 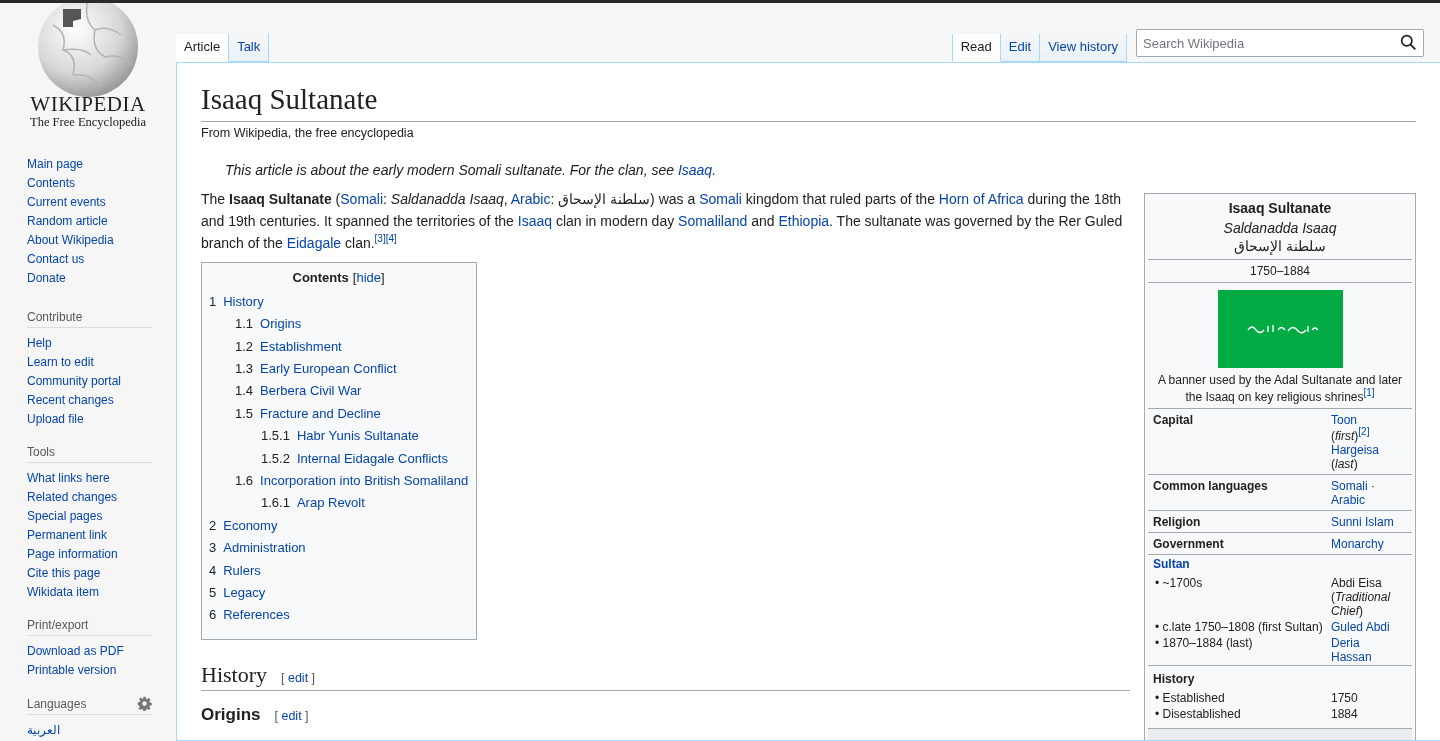 I want to click on sidebar-link: What links here, so click(x=68, y=478).